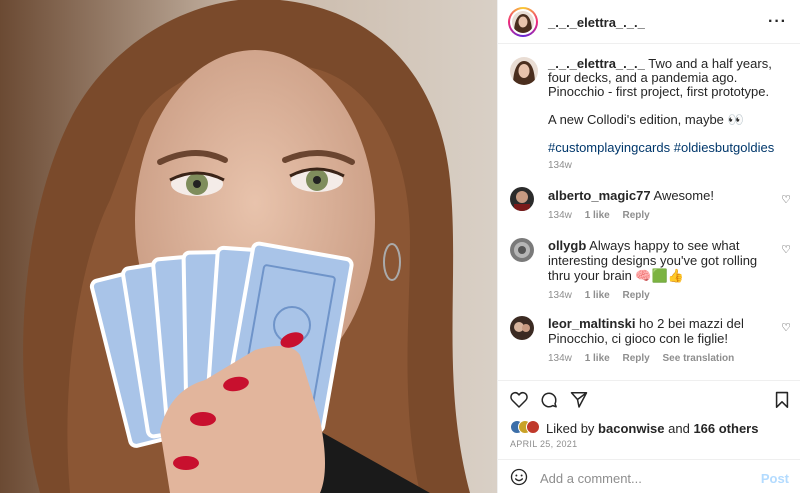 This screenshot has width=800, height=493. I want to click on more-options-icon: ···, so click(777, 22).